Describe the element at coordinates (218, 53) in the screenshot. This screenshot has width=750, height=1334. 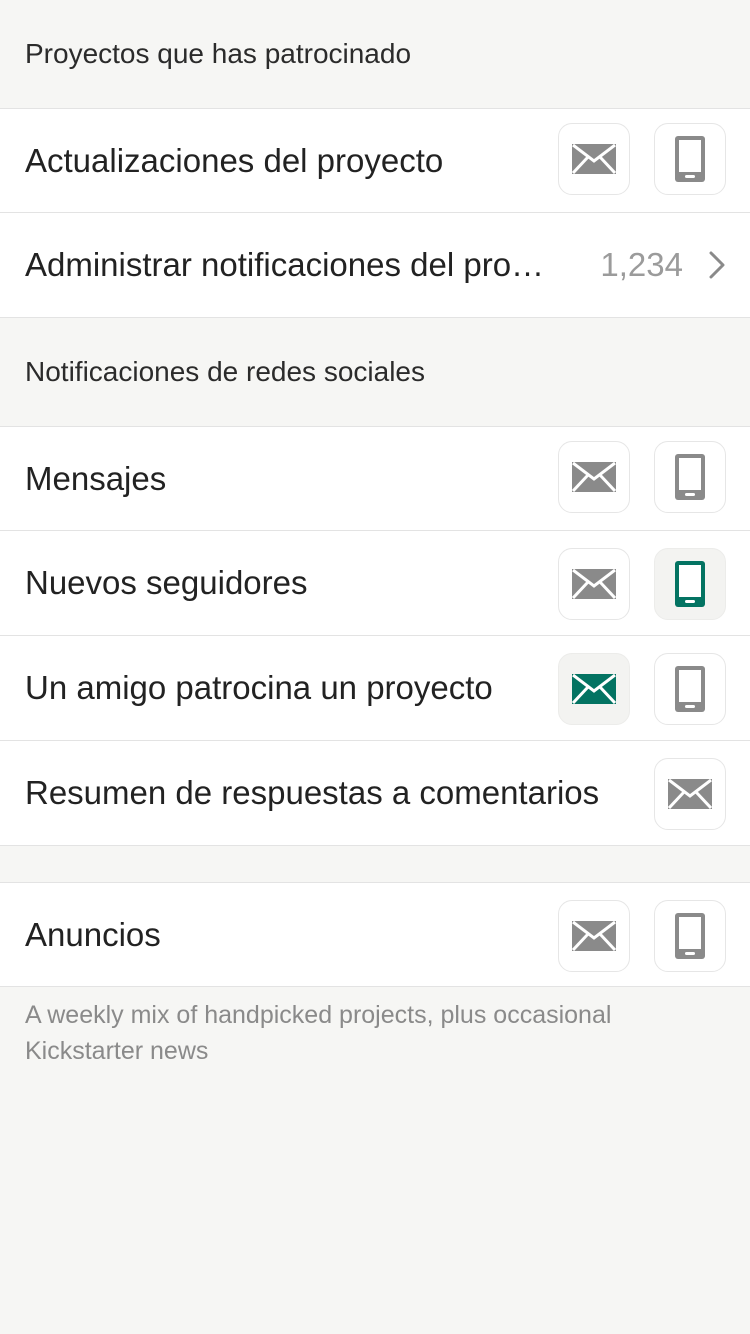
I see `section-title: Proyectos que has patrocinado` at that location.